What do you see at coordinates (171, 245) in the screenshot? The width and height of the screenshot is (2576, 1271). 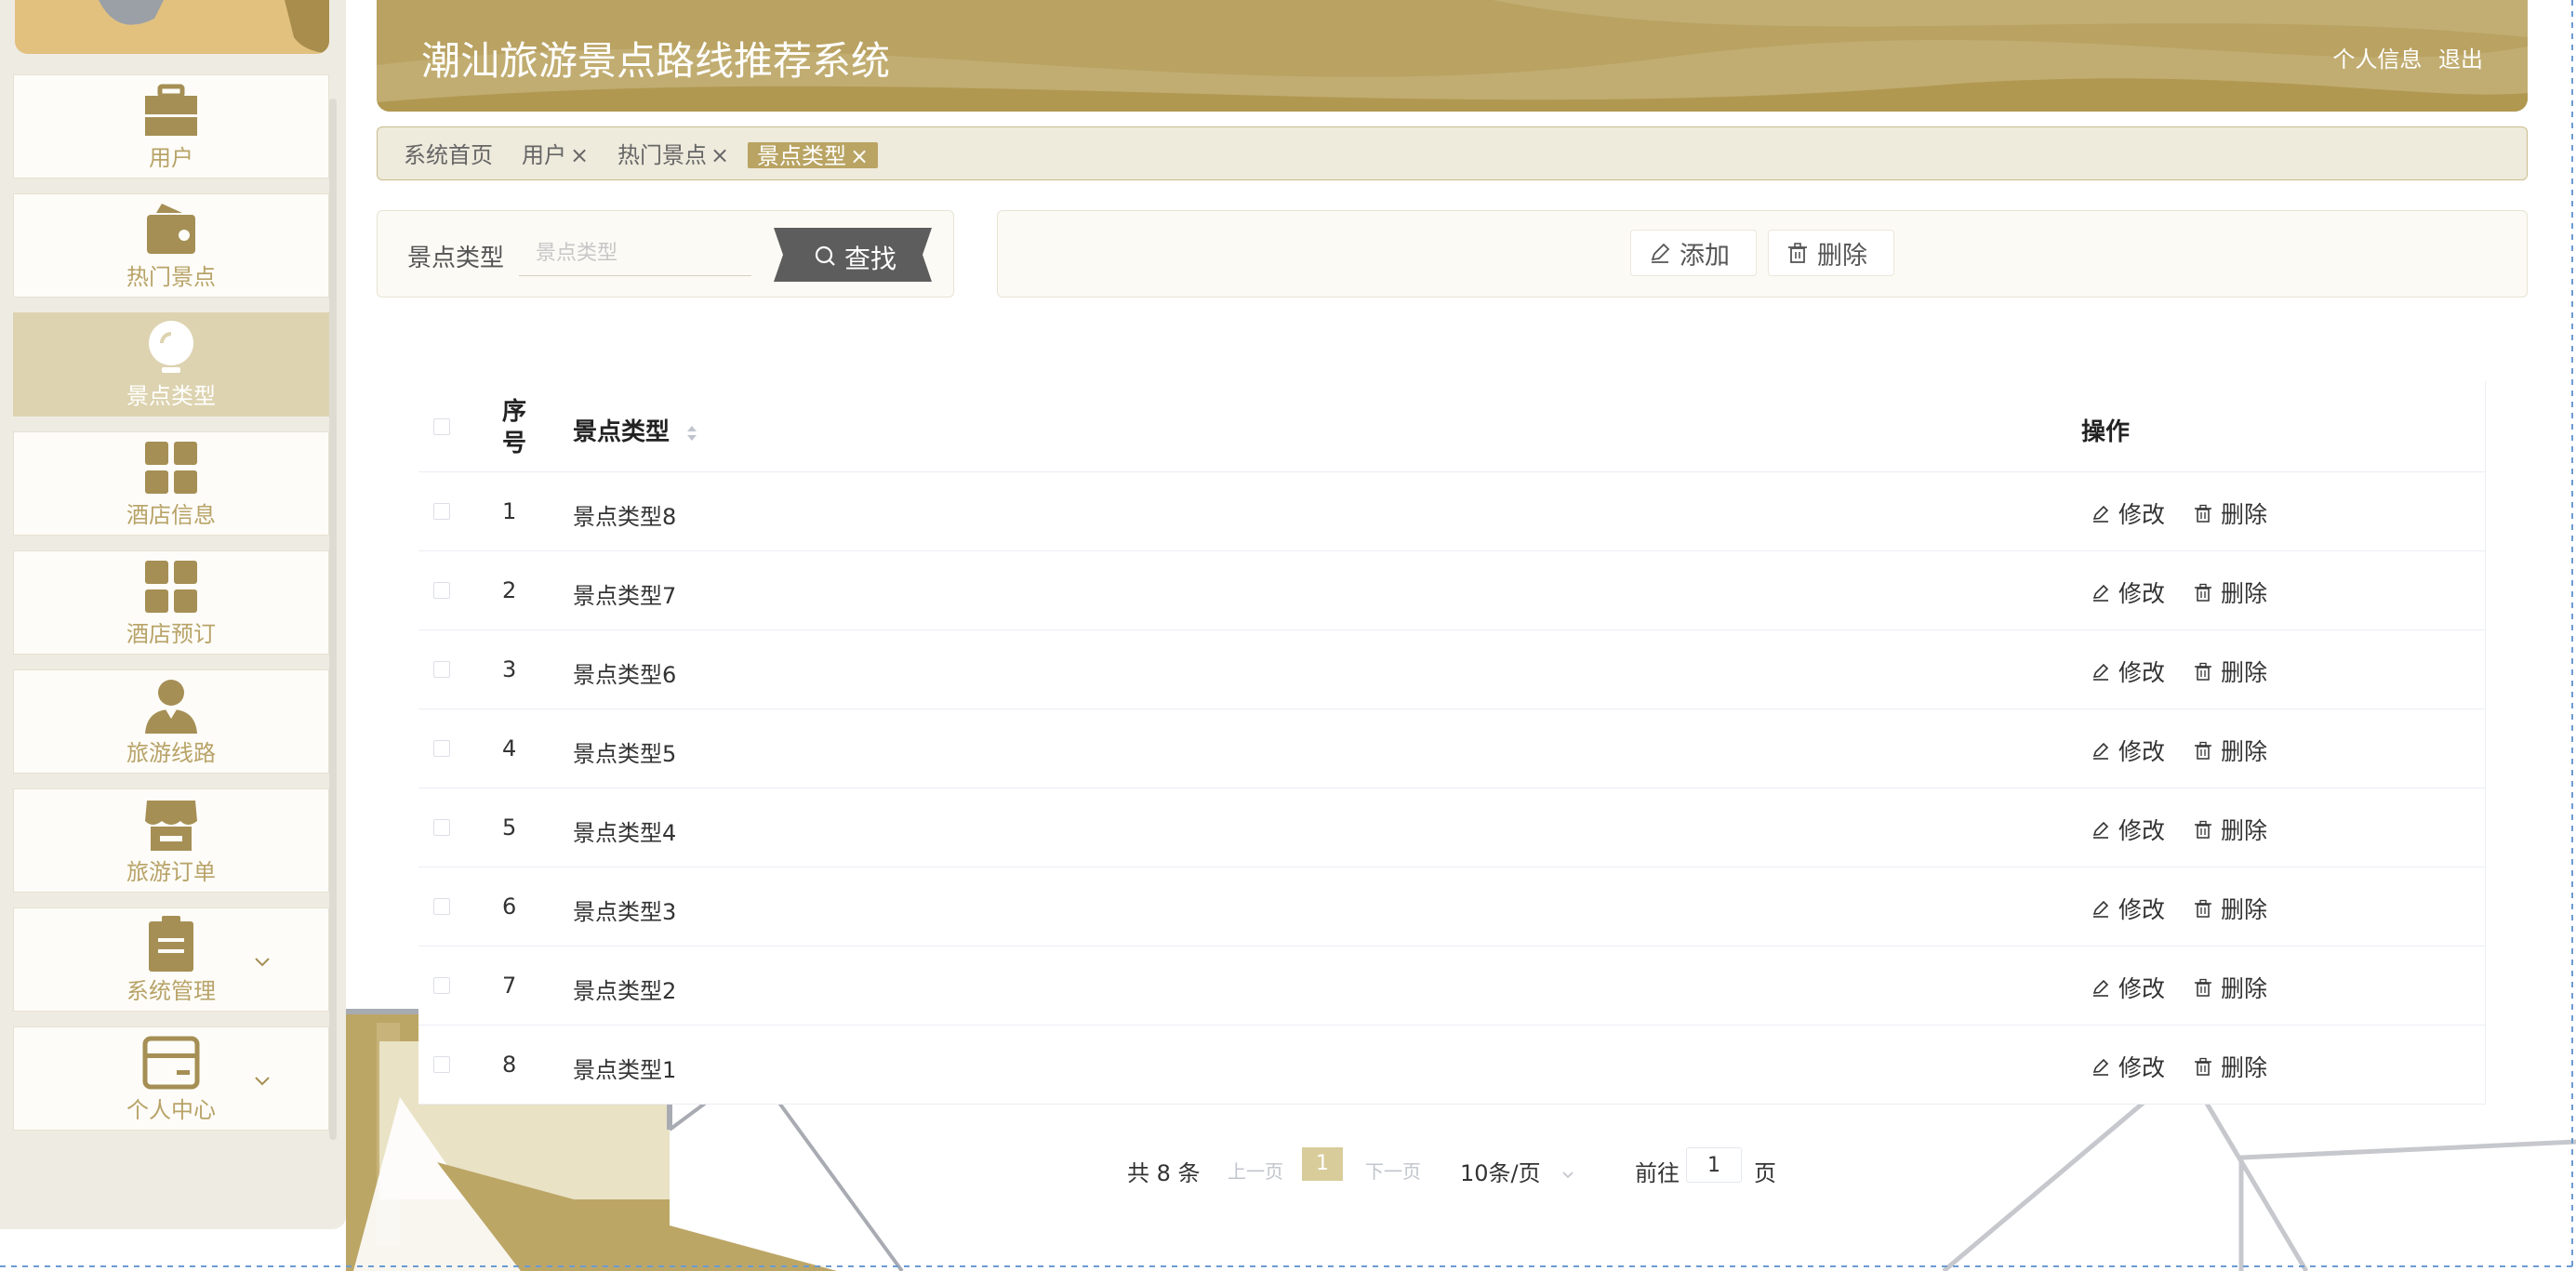 I see `sidebar-item-hot-spots: 热门景点` at bounding box center [171, 245].